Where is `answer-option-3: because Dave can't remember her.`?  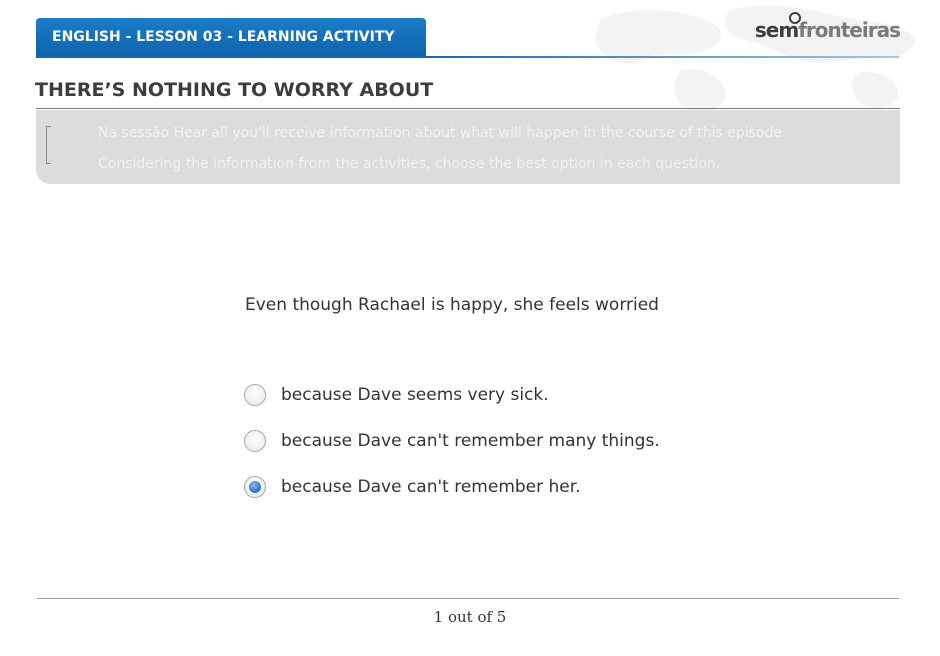
answer-option-3: because Dave can't remember her. is located at coordinates (412, 487).